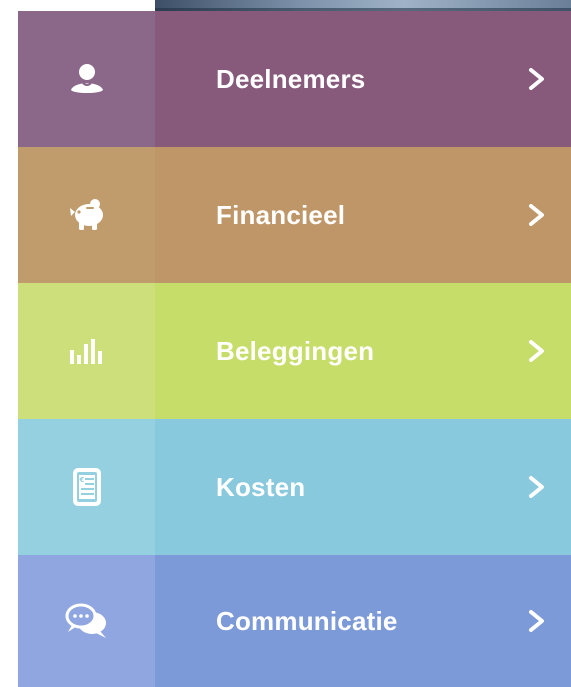  What do you see at coordinates (363, 487) in the screenshot?
I see `menu-item-label-cell: Kosten` at bounding box center [363, 487].